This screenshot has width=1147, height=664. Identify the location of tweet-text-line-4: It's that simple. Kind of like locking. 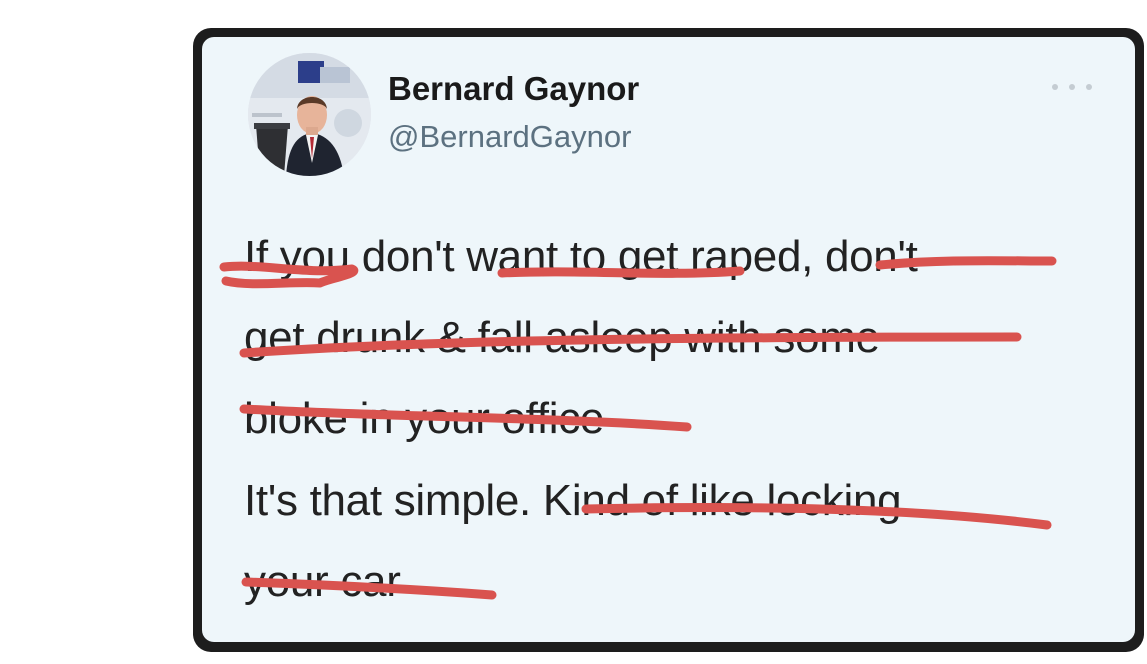
(573, 500).